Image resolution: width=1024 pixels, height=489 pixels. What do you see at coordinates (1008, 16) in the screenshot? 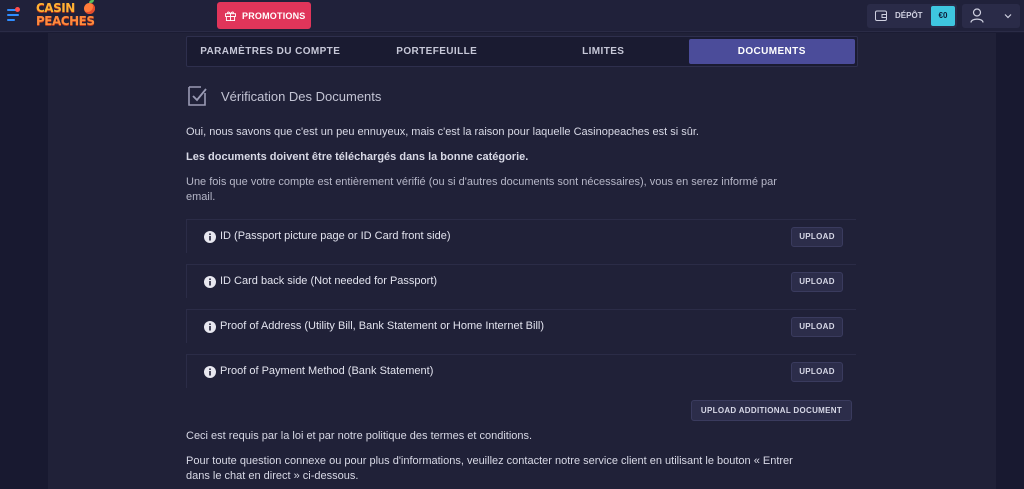
I see `chevron-down-icon` at bounding box center [1008, 16].